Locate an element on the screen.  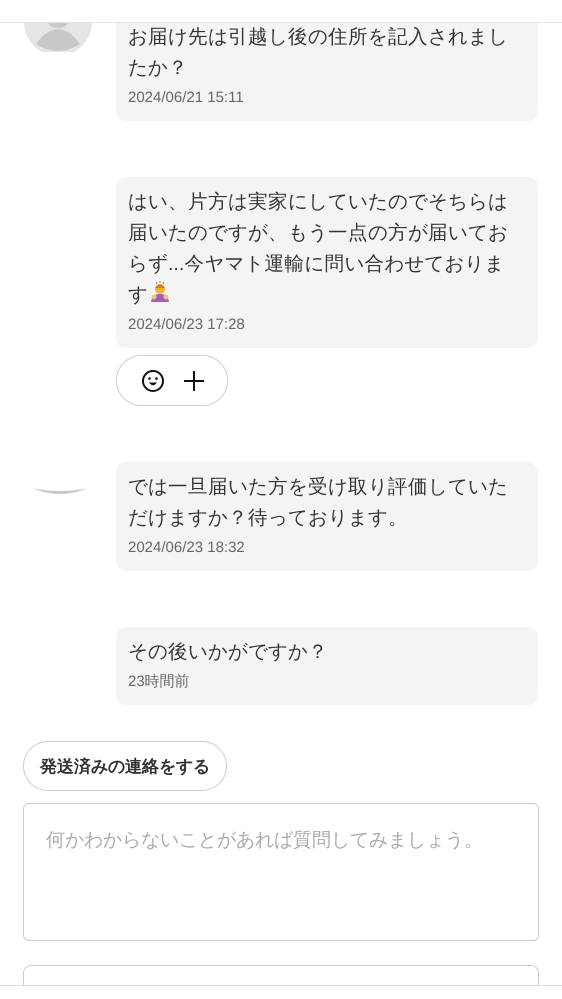
message-timestamp: 2024/06/23 18:32 is located at coordinates (187, 548).